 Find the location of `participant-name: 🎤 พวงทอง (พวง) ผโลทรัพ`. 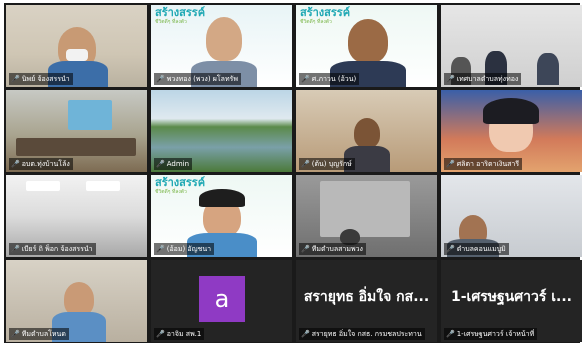

participant-name: 🎤 พวงทอง (พวง) ผโลทรัพ is located at coordinates (197, 79).